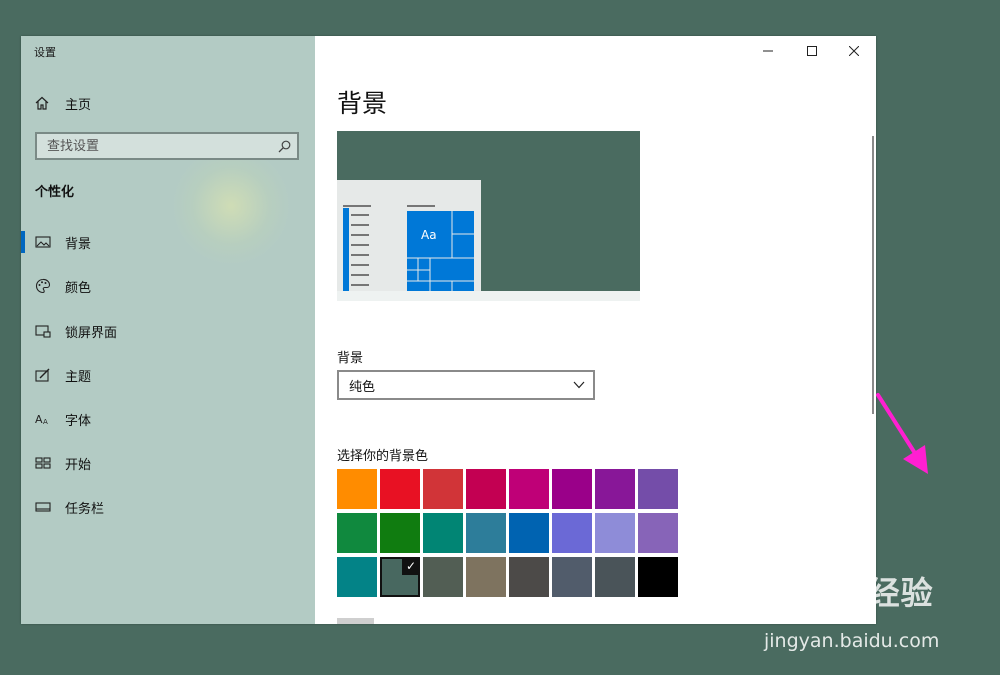  What do you see at coordinates (78, 421) in the screenshot?
I see `sidebar-item-label: 字体` at bounding box center [78, 421].